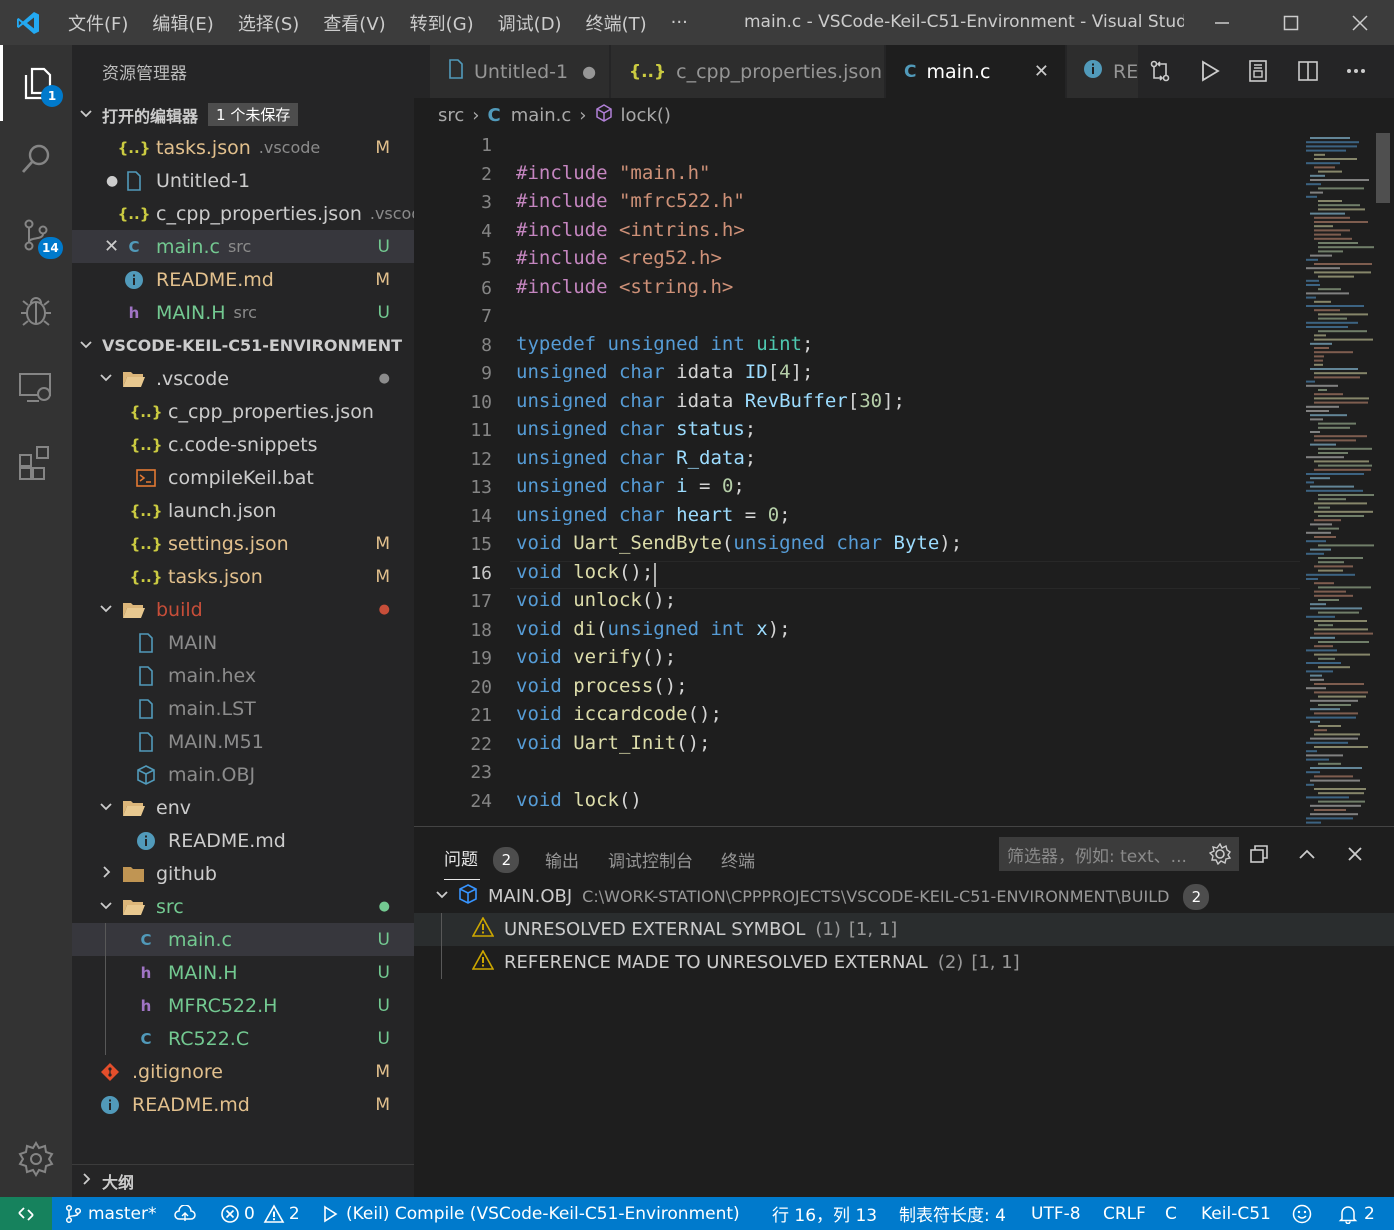 Image resolution: width=1394 pixels, height=1230 pixels. Describe the element at coordinates (146, 1038) in the screenshot. I see `c-file-icon: C` at that location.